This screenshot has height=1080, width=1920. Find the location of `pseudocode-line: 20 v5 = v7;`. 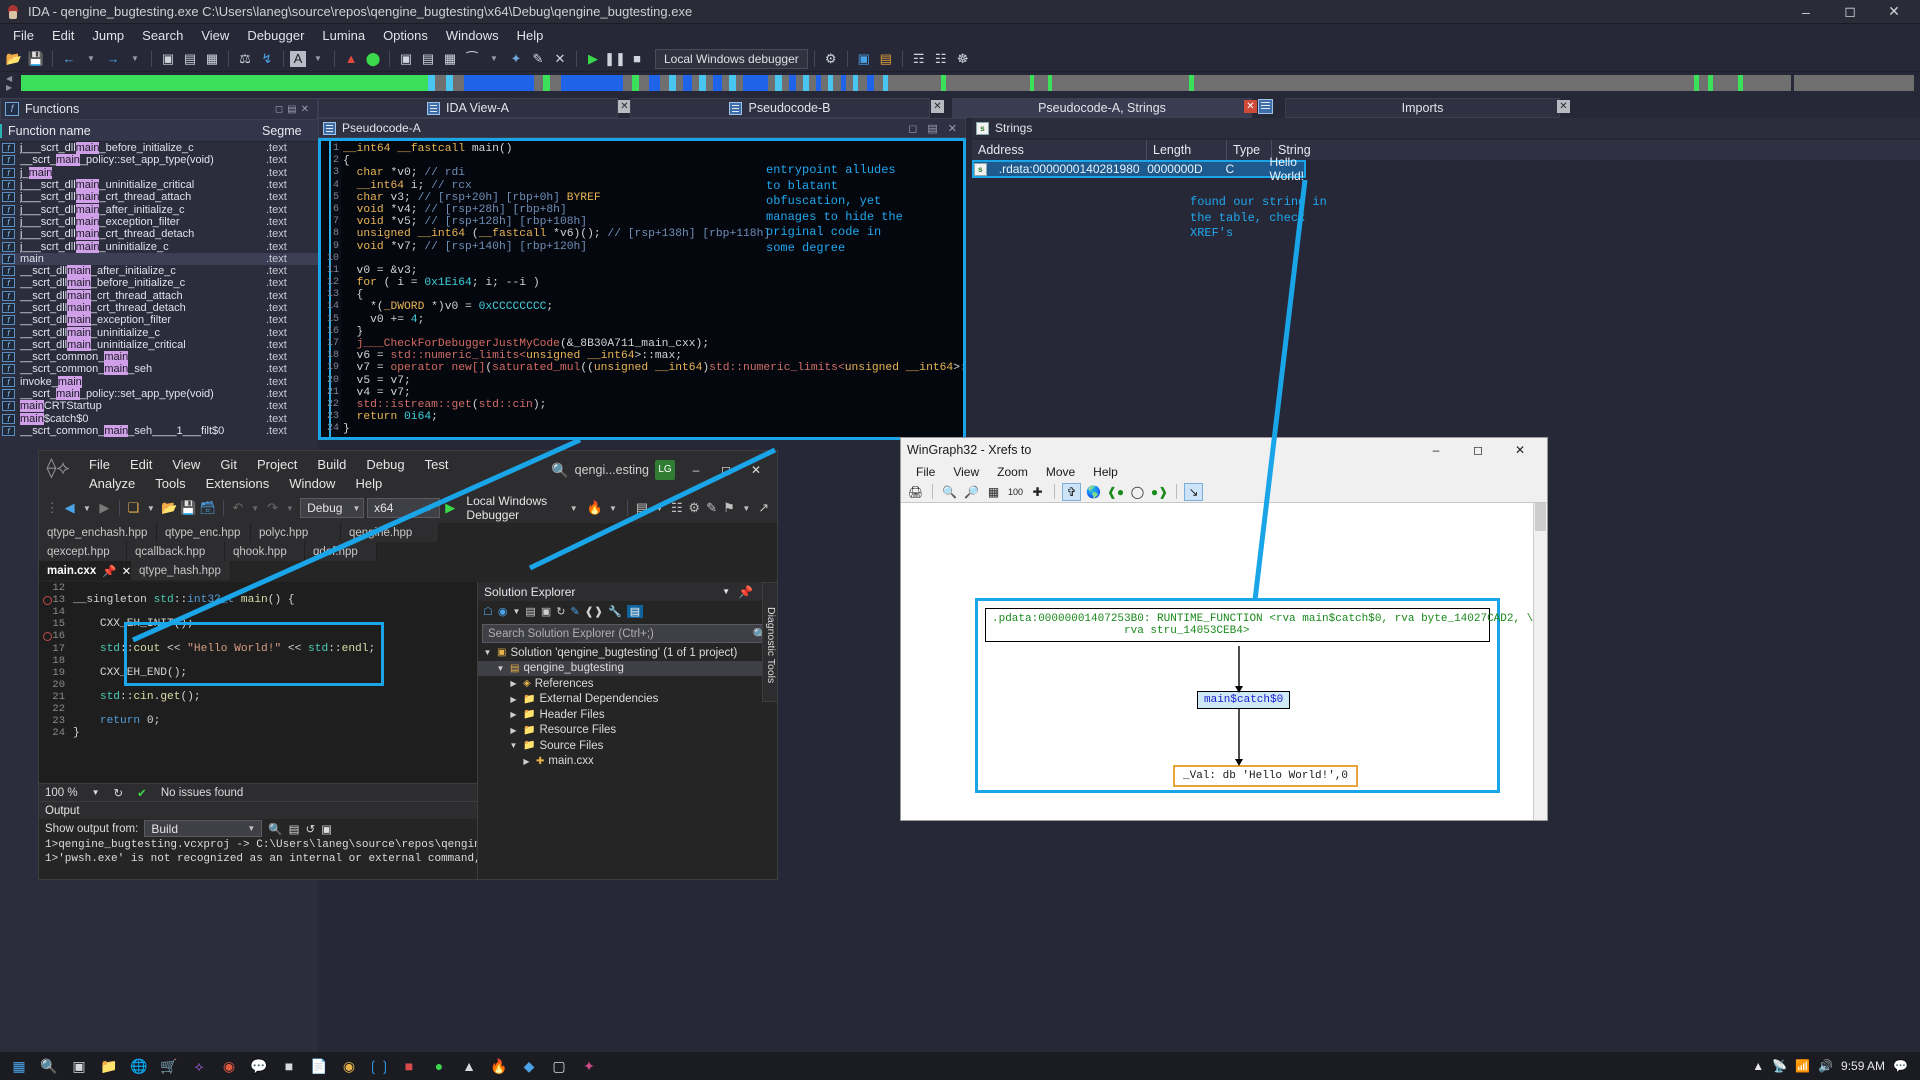

pseudocode-line: 20 v5 = v7; is located at coordinates (645, 381).